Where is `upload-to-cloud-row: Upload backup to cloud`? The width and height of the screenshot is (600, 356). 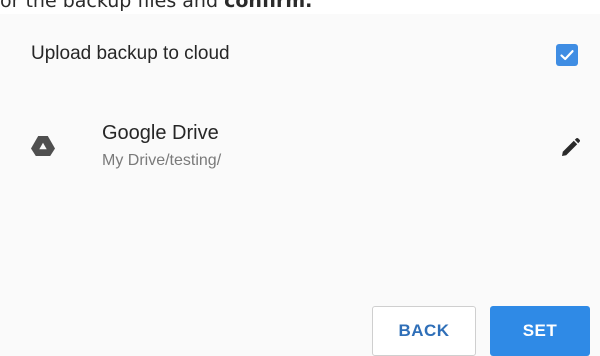
upload-to-cloud-row: Upload backup to cloud is located at coordinates (300, 54).